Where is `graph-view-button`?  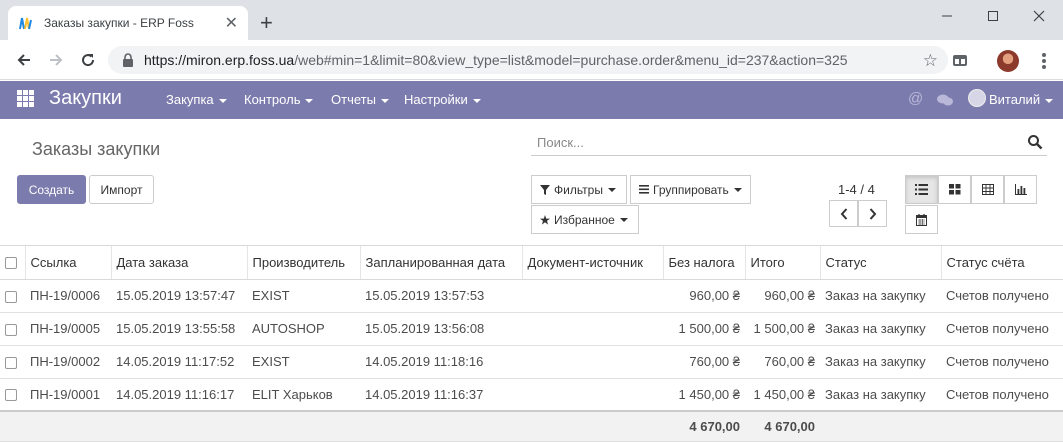
graph-view-button is located at coordinates (1020, 189).